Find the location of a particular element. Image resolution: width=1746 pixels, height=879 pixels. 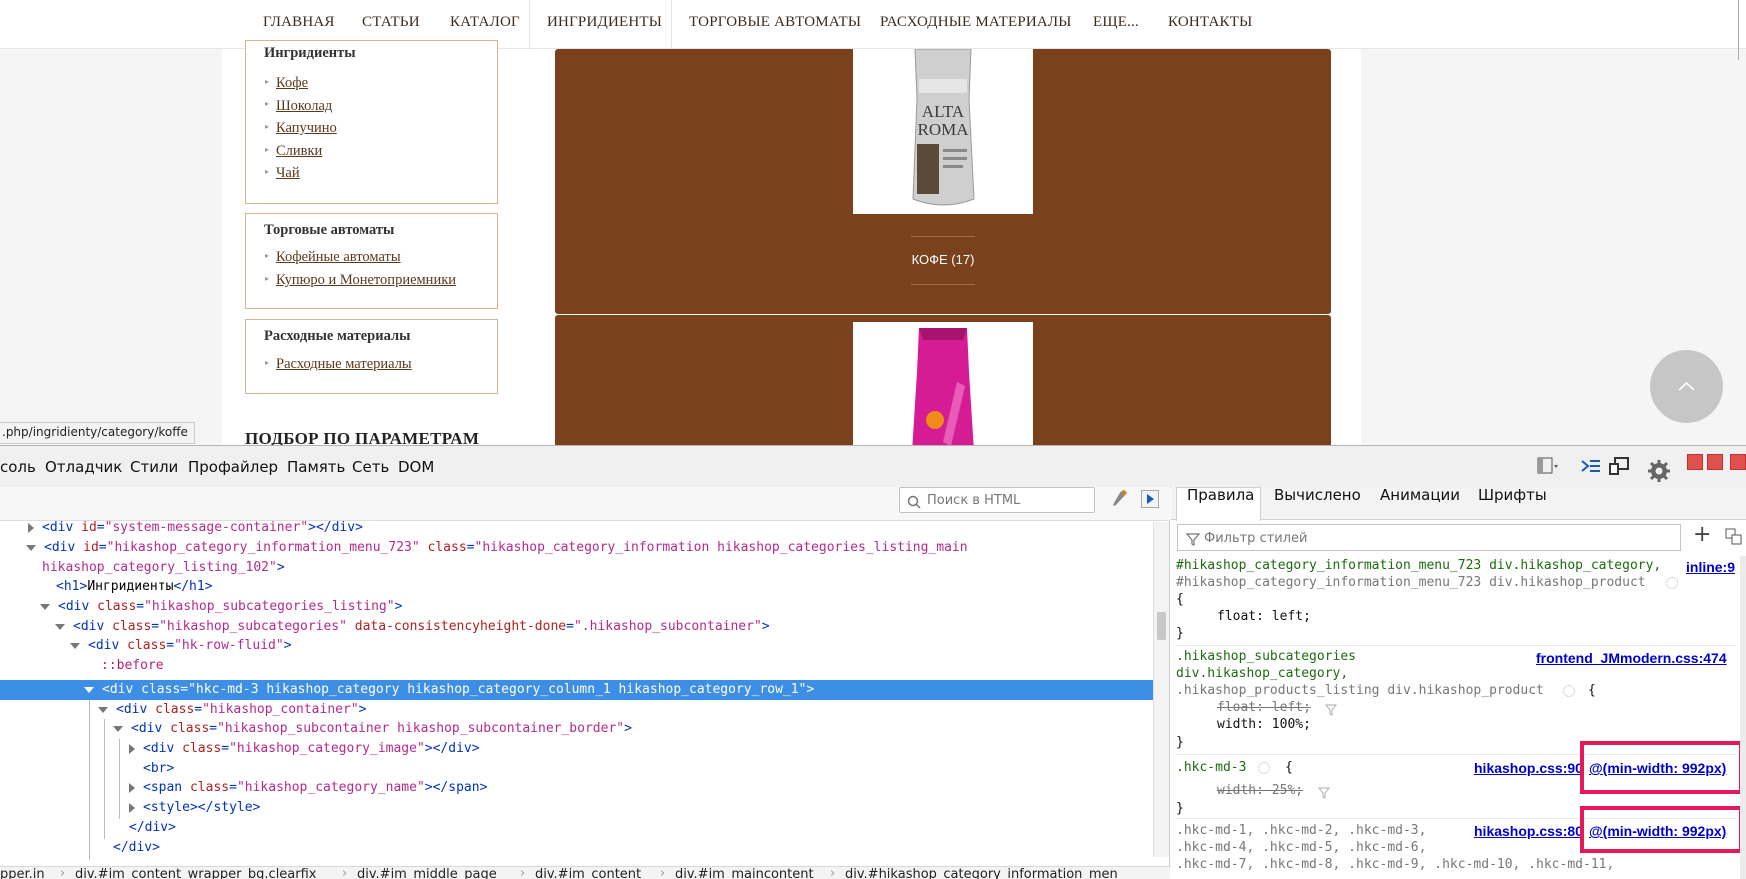

tab-computed: Вычислено is located at coordinates (1317, 495).